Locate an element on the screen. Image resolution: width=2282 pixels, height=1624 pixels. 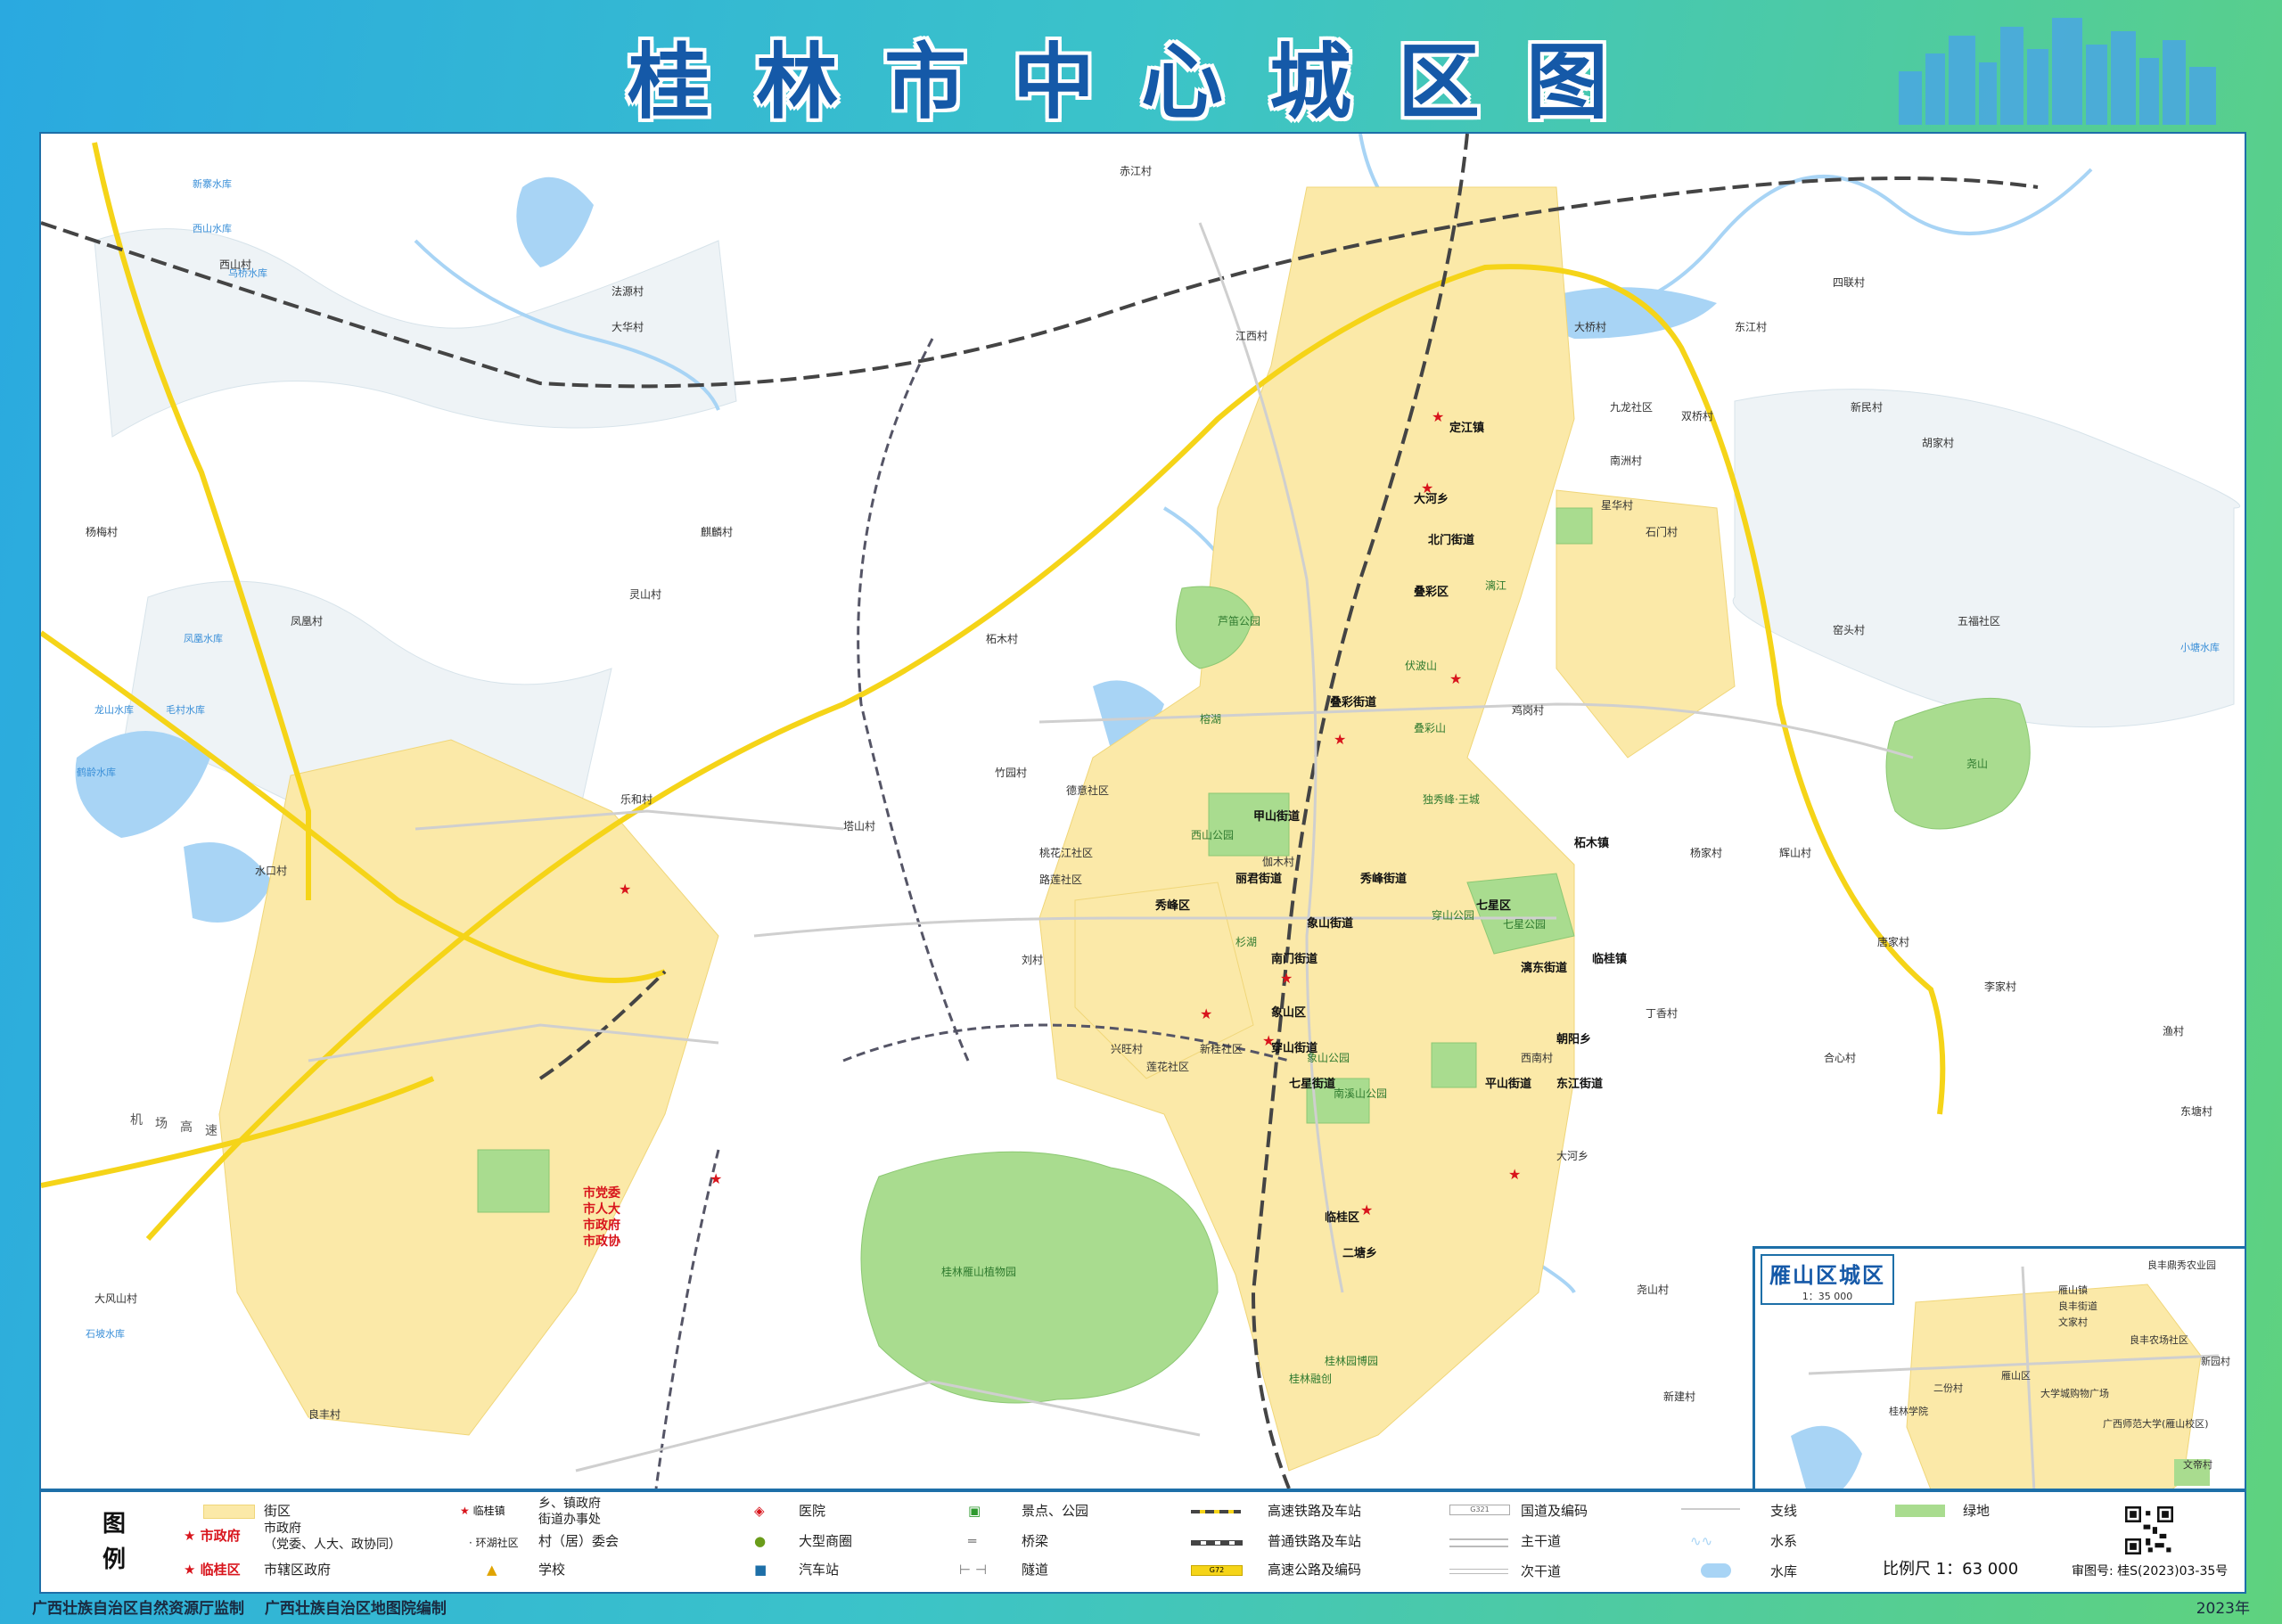
street-label: 临桂区 is located at coordinates (1342, 1218).